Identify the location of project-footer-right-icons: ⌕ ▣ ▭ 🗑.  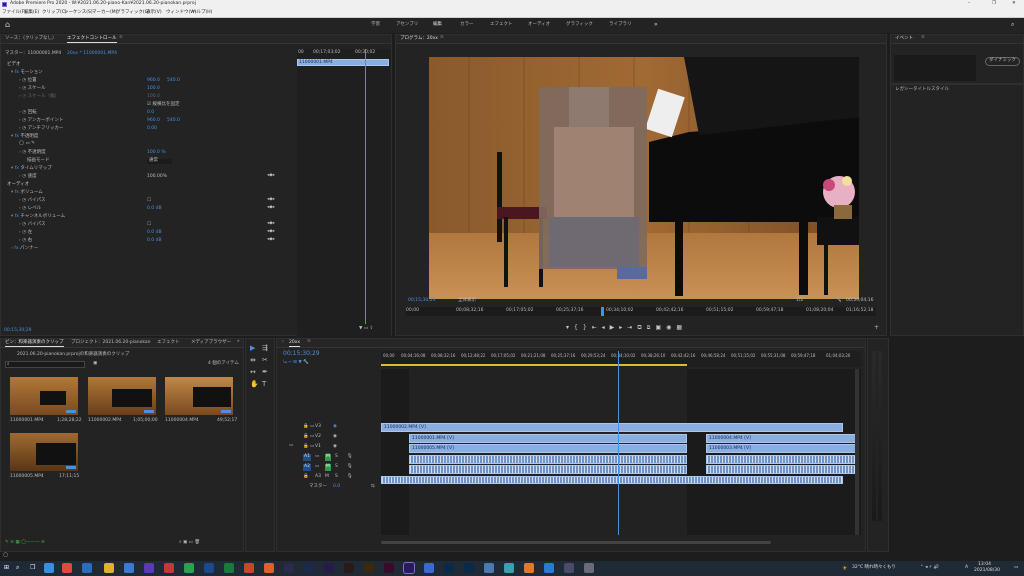
(189, 543).